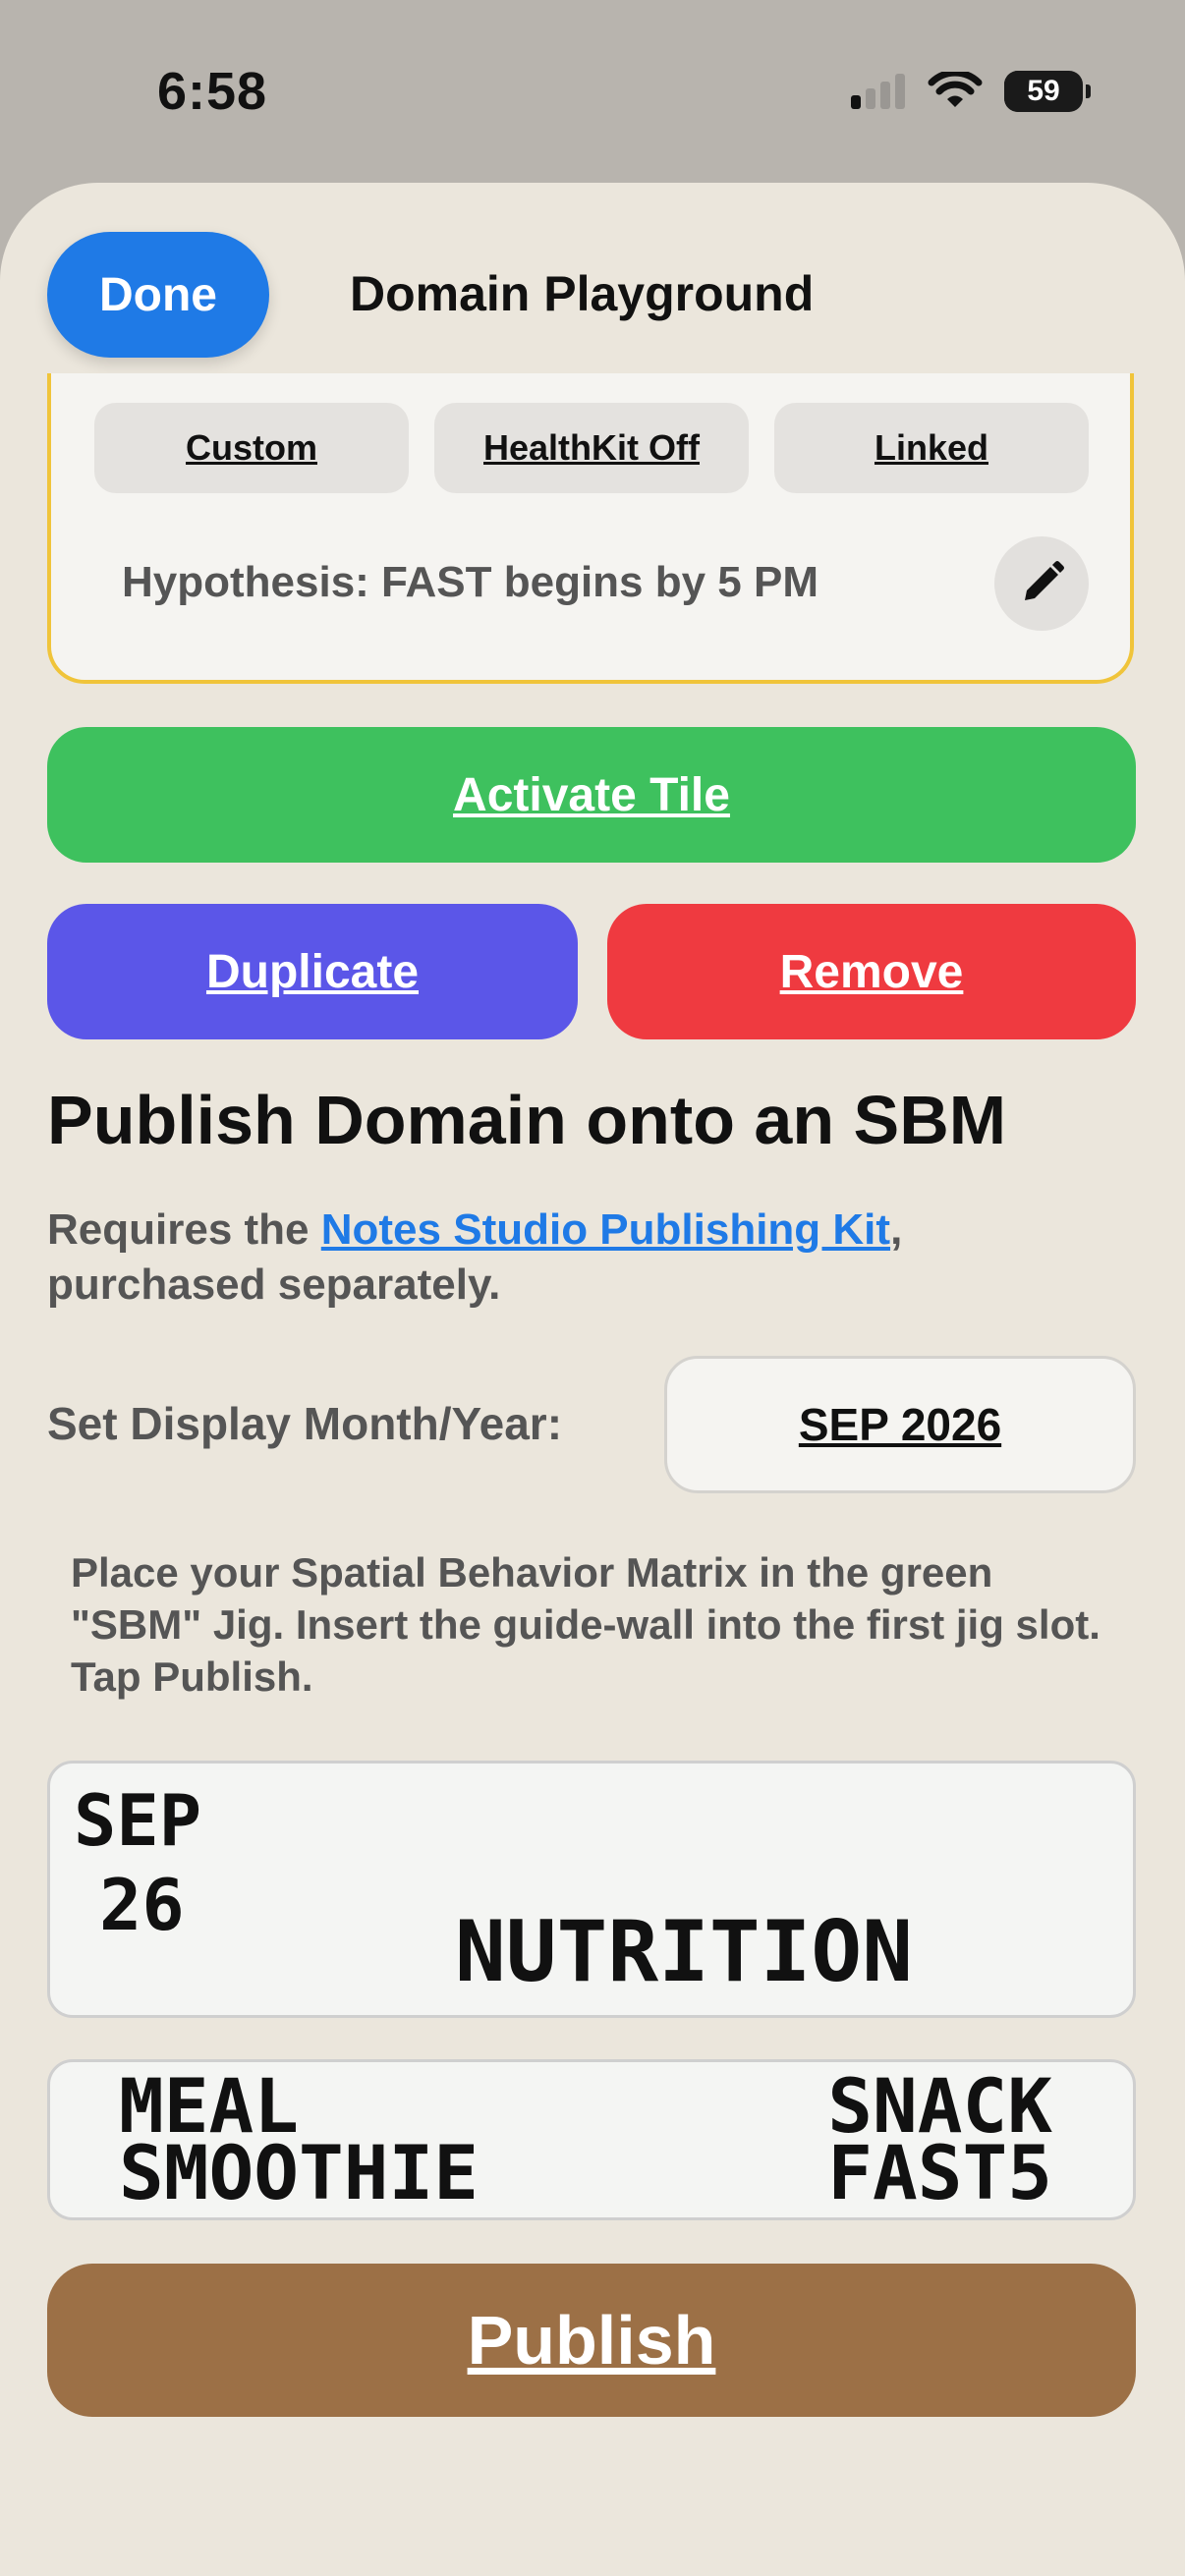 The width and height of the screenshot is (1185, 2576). Describe the element at coordinates (305, 1423) in the screenshot. I see `display-month-label: Set Display Month/Year:` at that location.